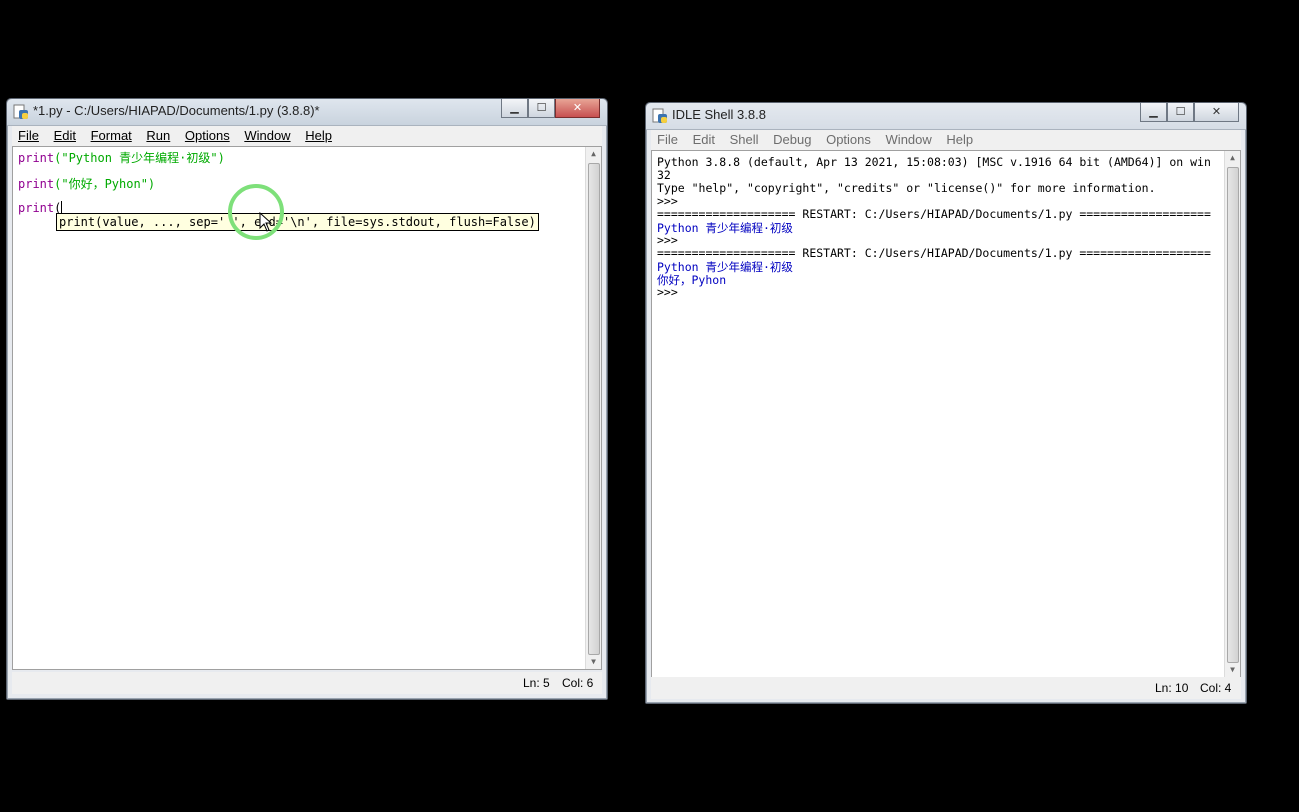  Describe the element at coordinates (266, 222) in the screenshot. I see `mouse-pointer-icon` at that location.